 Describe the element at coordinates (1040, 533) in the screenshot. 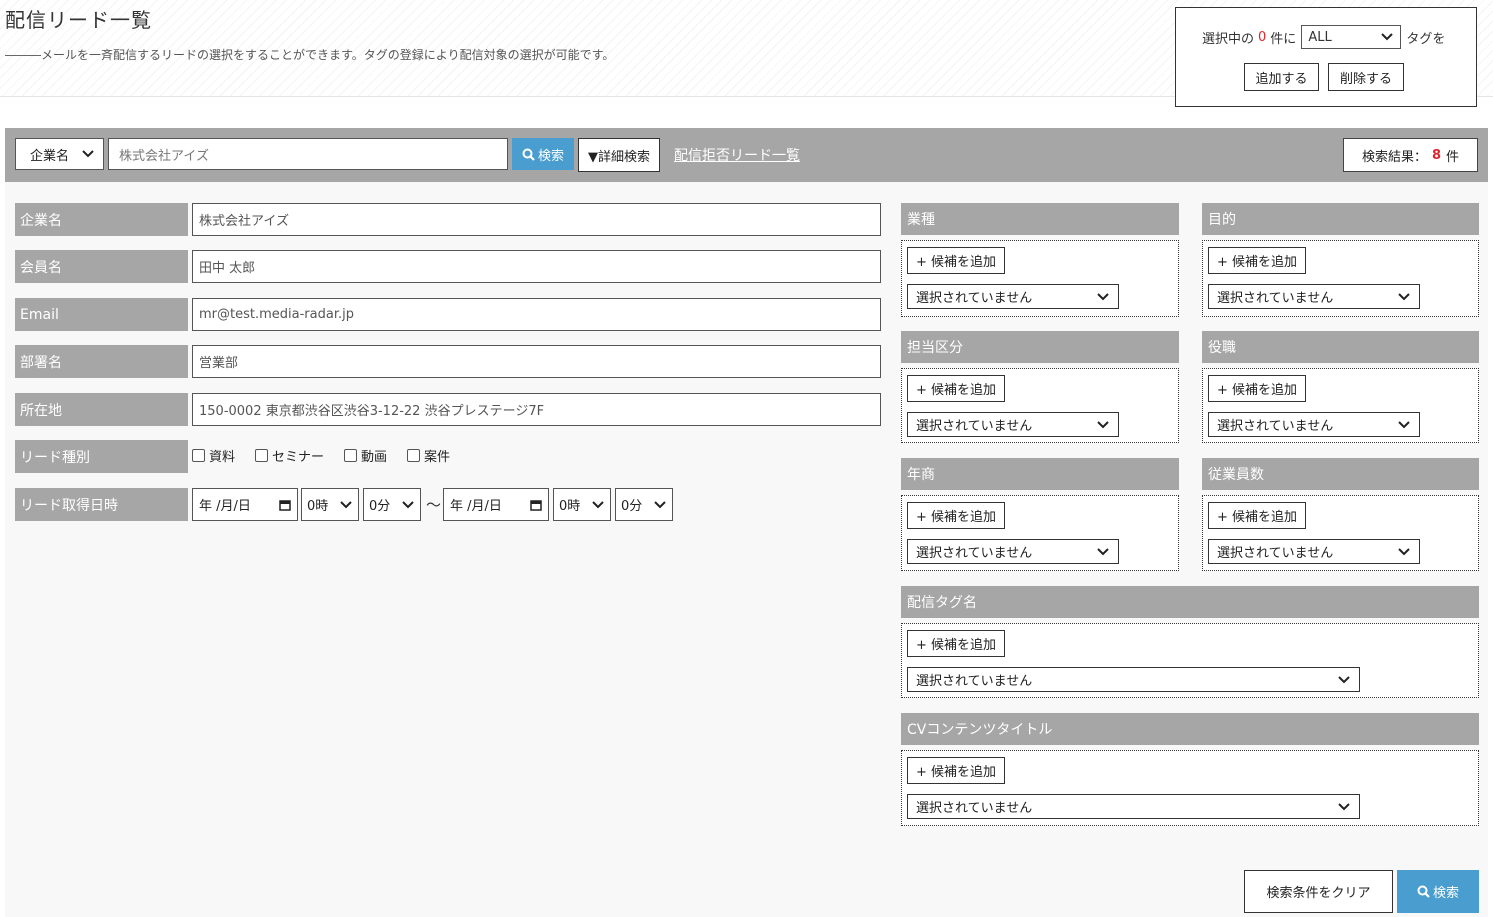

I see `revenue-panel: + 候補を追加 選択されていません` at that location.